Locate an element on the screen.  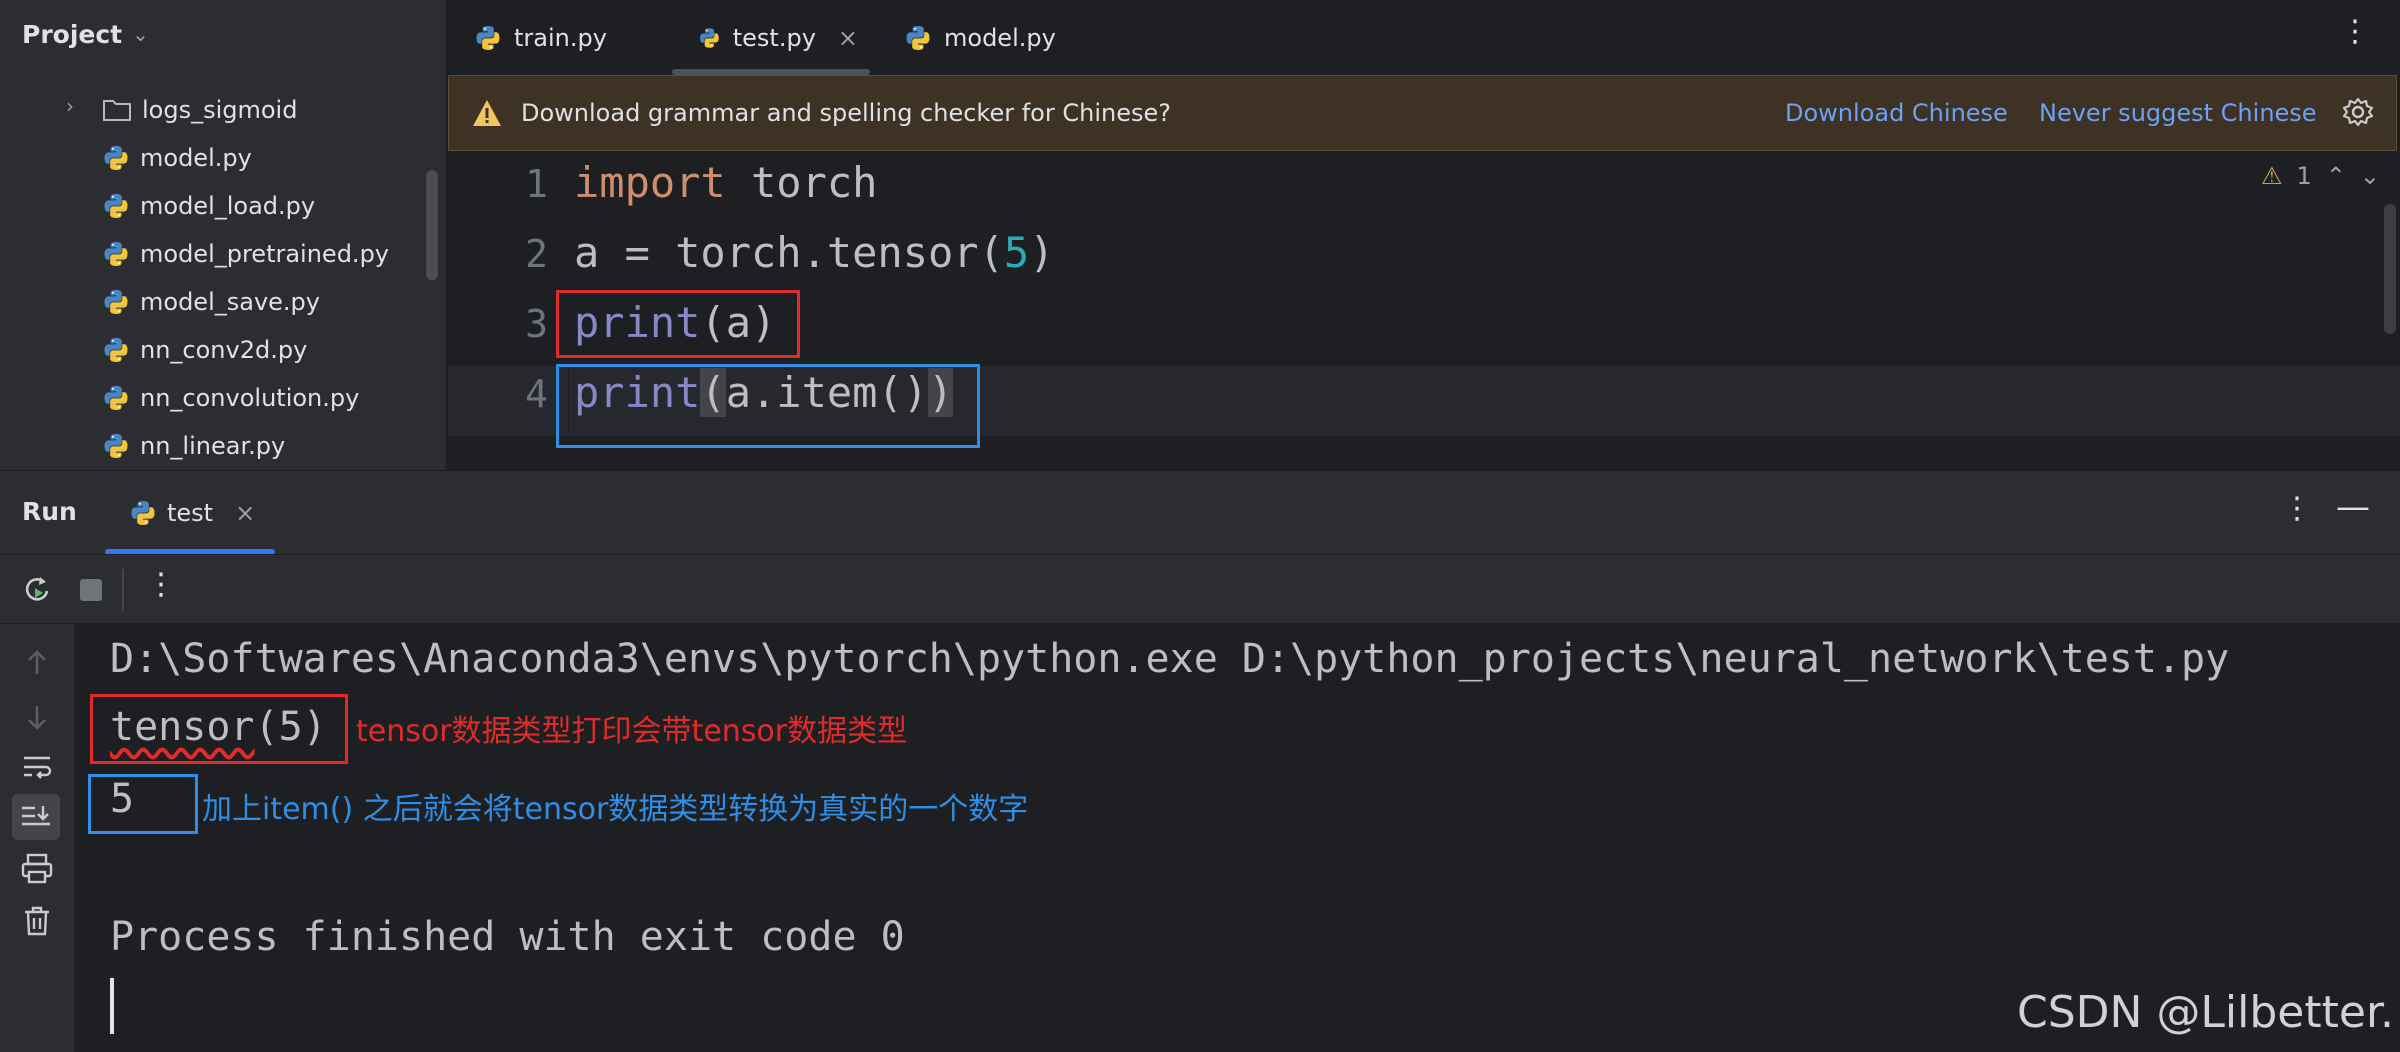
code-text: torch is located at coordinates (801, 182).